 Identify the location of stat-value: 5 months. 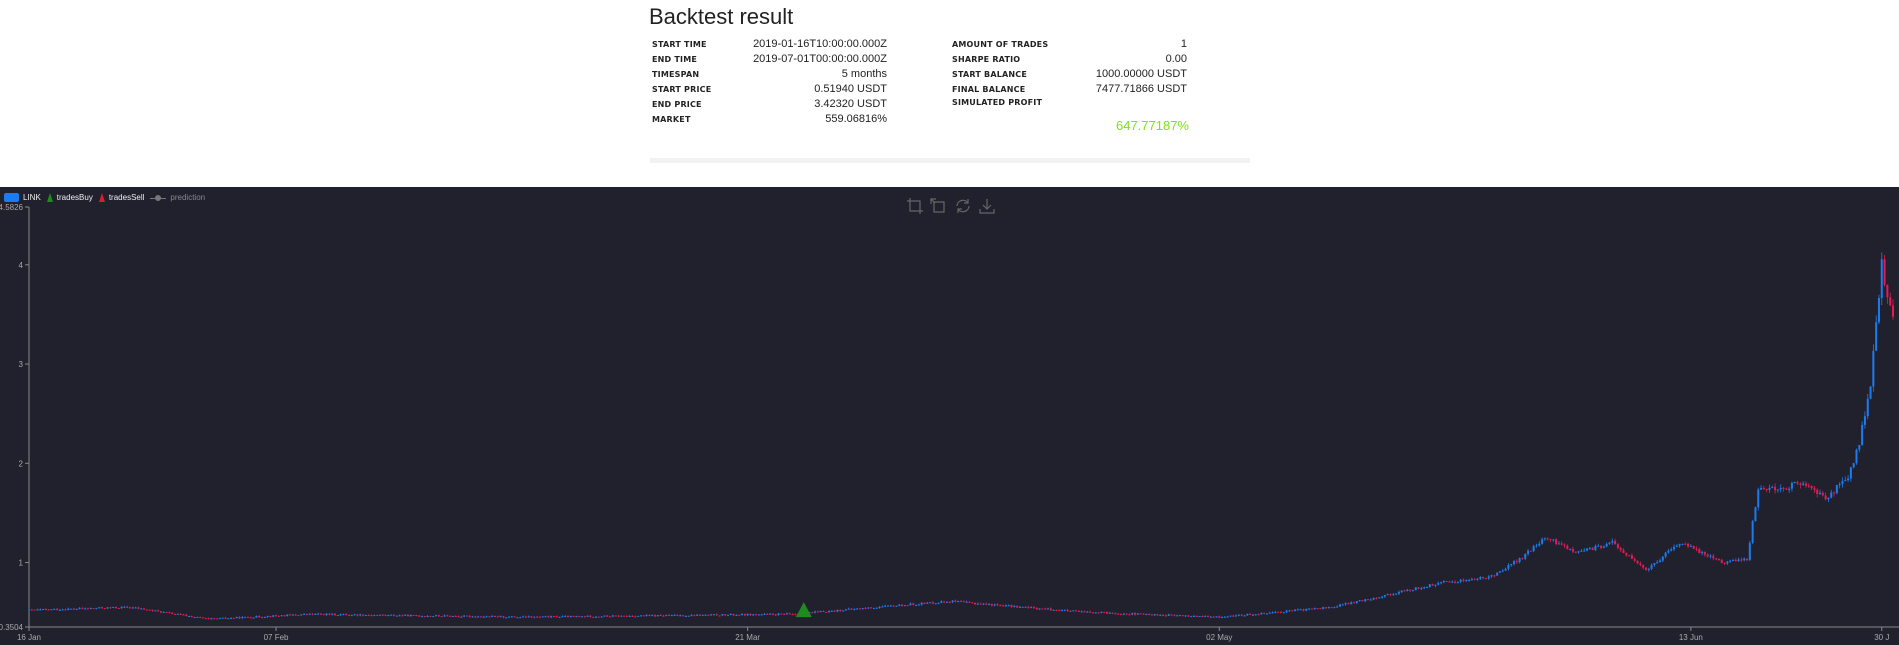
(864, 74).